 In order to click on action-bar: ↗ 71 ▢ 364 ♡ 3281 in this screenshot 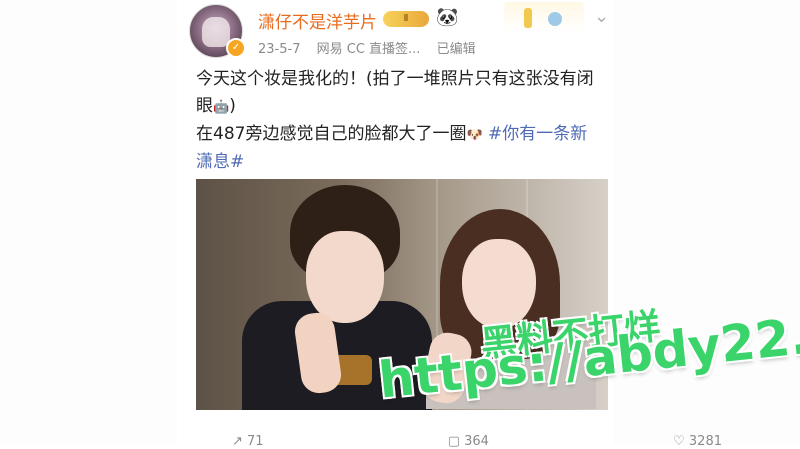, I will do `click(477, 441)`.